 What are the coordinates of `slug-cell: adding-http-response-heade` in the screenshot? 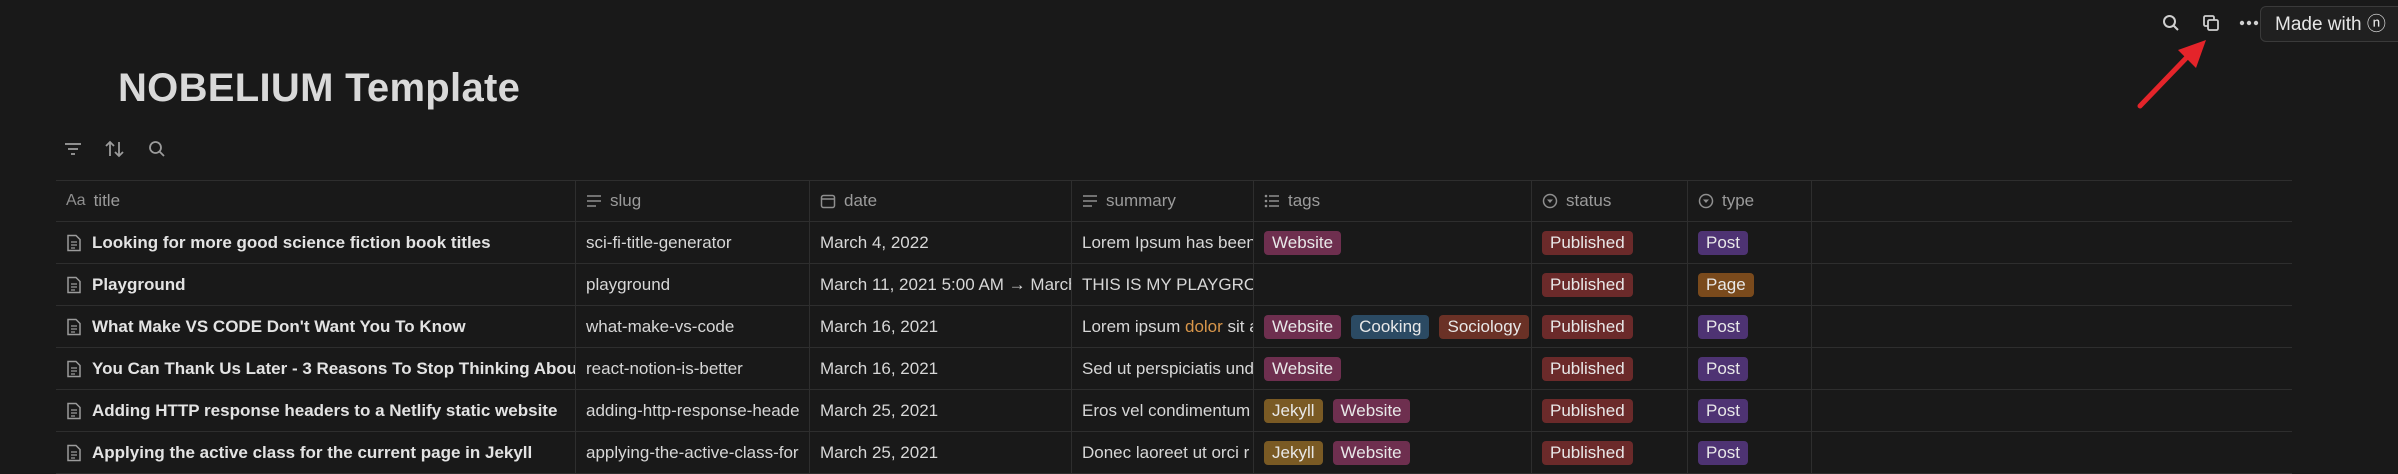 It's located at (693, 410).